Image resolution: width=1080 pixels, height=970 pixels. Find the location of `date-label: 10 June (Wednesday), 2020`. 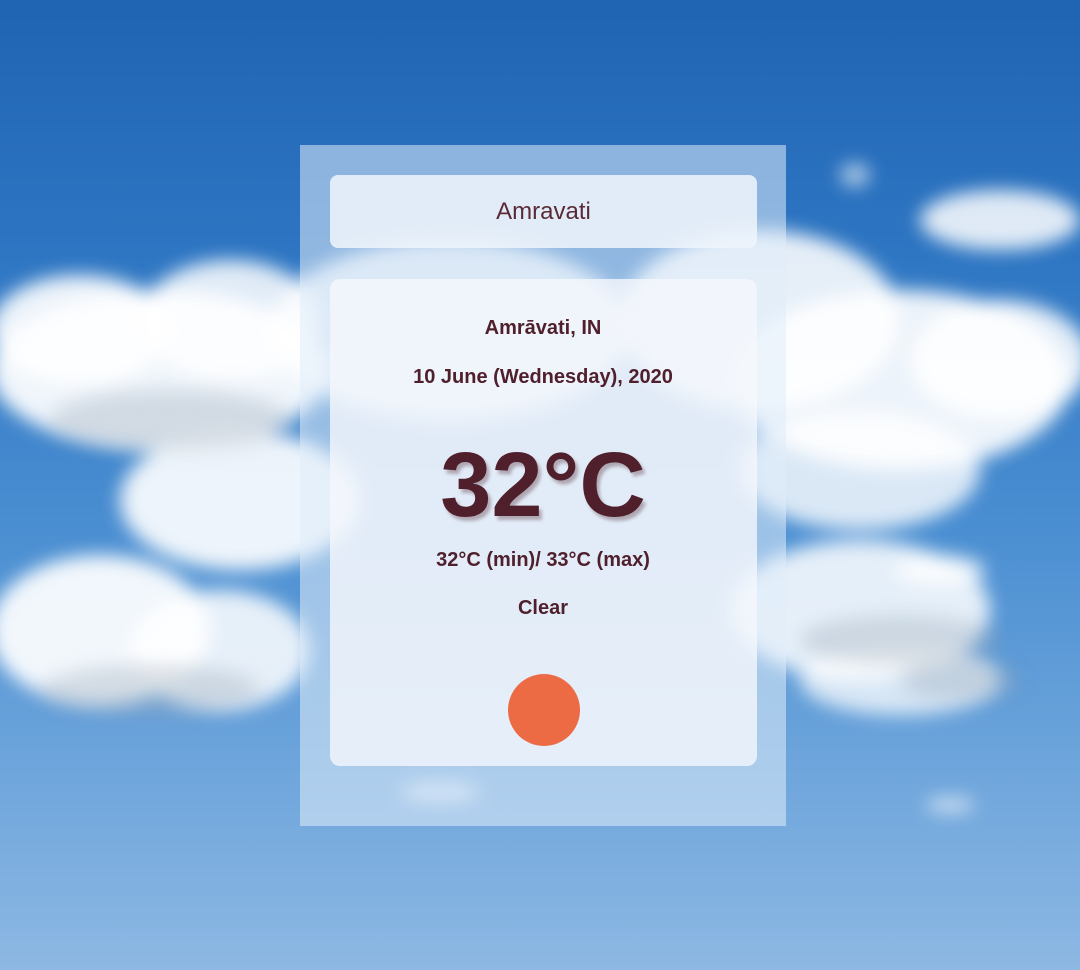

date-label: 10 June (Wednesday), 2020 is located at coordinates (543, 377).